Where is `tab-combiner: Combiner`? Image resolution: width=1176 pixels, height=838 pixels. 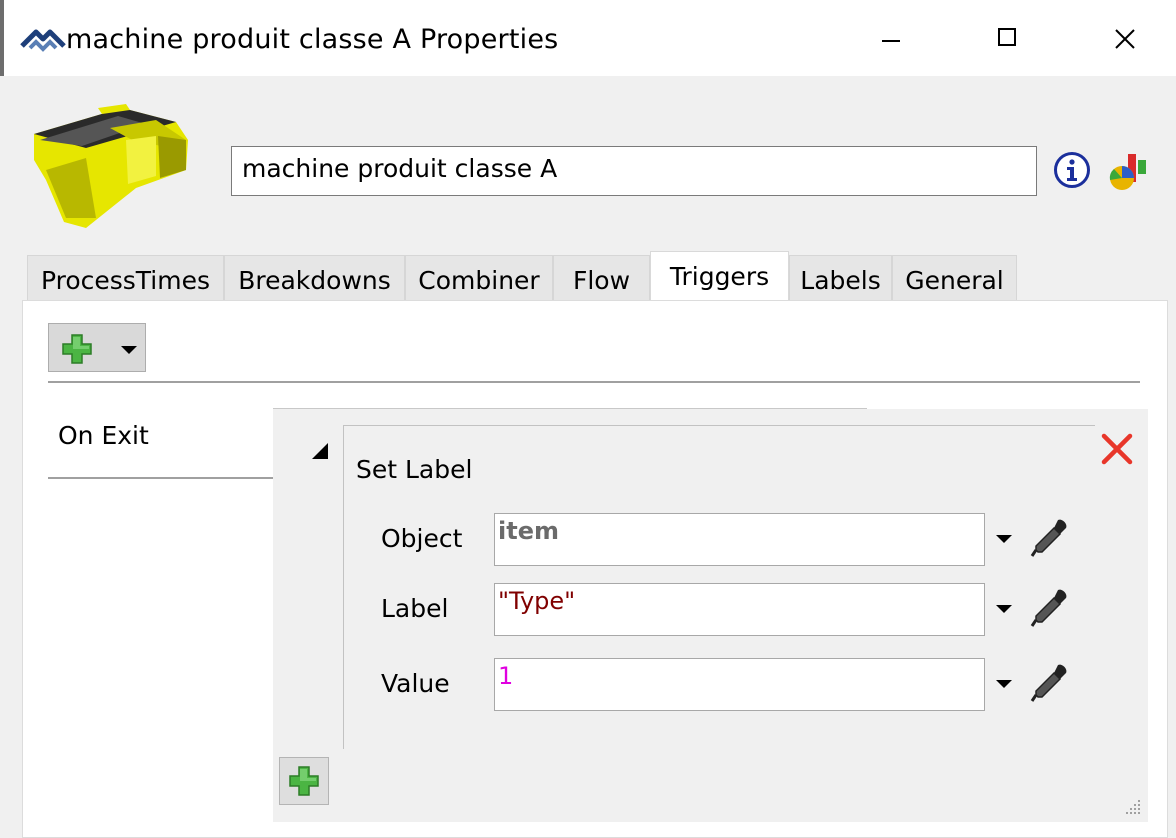 tab-combiner: Combiner is located at coordinates (479, 278).